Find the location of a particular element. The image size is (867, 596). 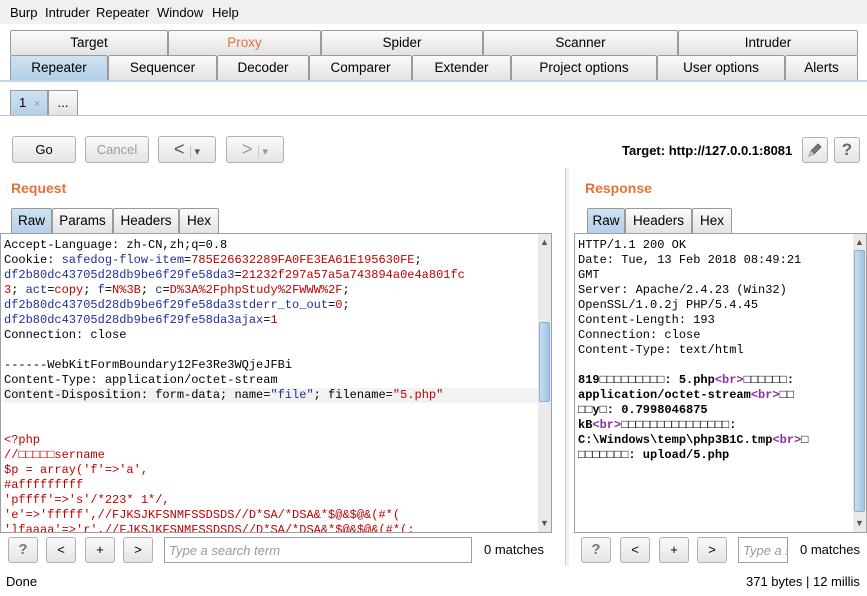

menu-help: Help is located at coordinates (225, 12).